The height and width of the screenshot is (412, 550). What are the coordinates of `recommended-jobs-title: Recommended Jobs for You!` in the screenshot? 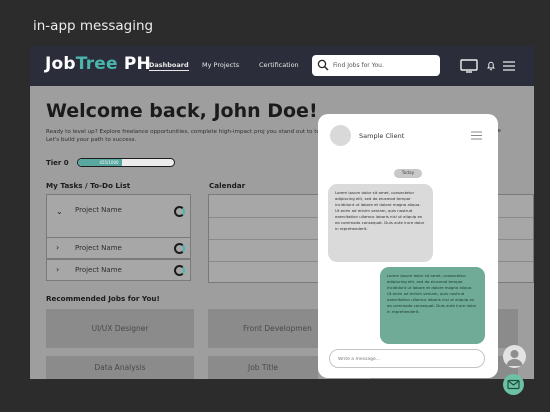 It's located at (103, 298).